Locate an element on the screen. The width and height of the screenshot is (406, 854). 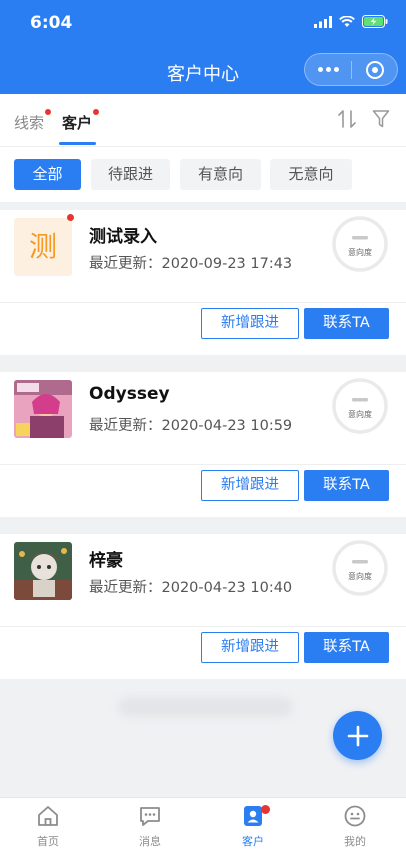
mini-program-capsule is located at coordinates (351, 69).